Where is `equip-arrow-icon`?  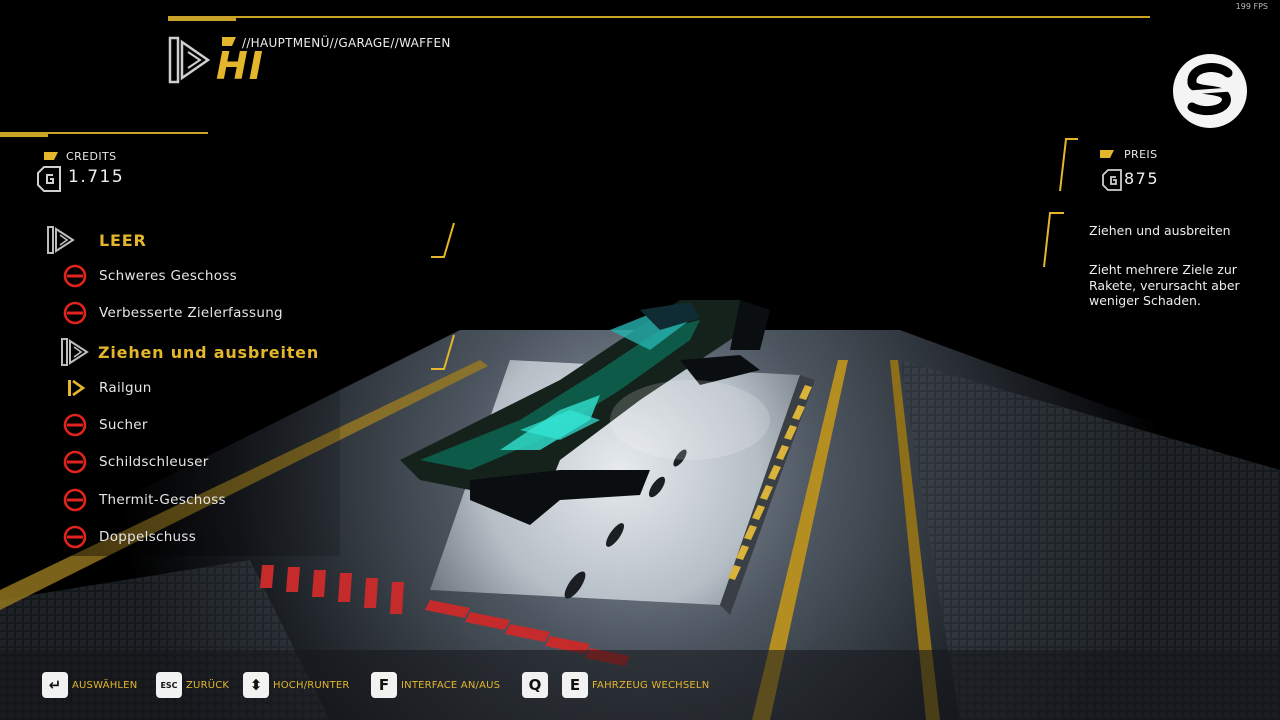 equip-arrow-icon is located at coordinates (77, 388).